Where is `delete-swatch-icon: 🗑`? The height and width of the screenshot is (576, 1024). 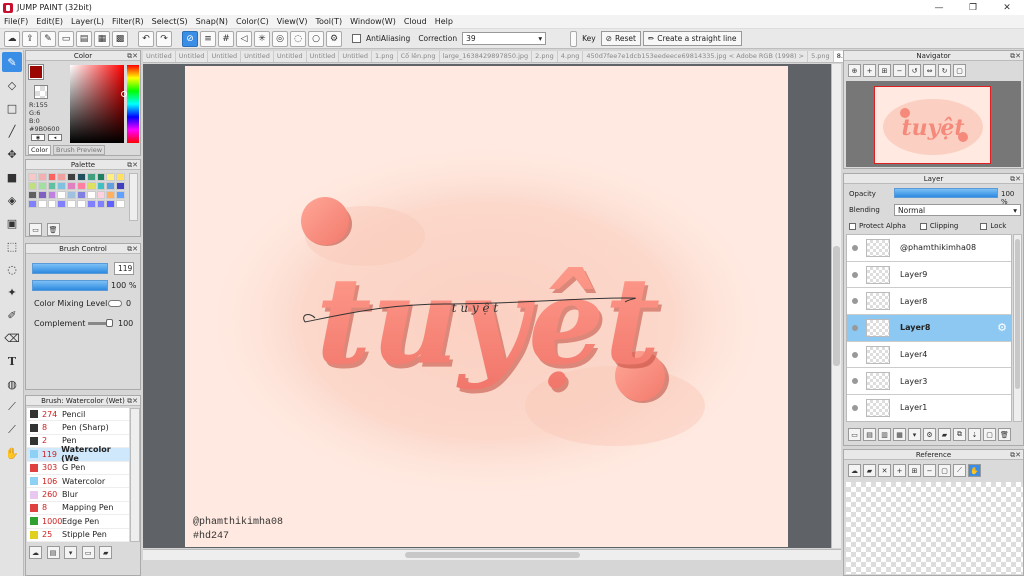
delete-swatch-icon: 🗑 is located at coordinates (53, 229).